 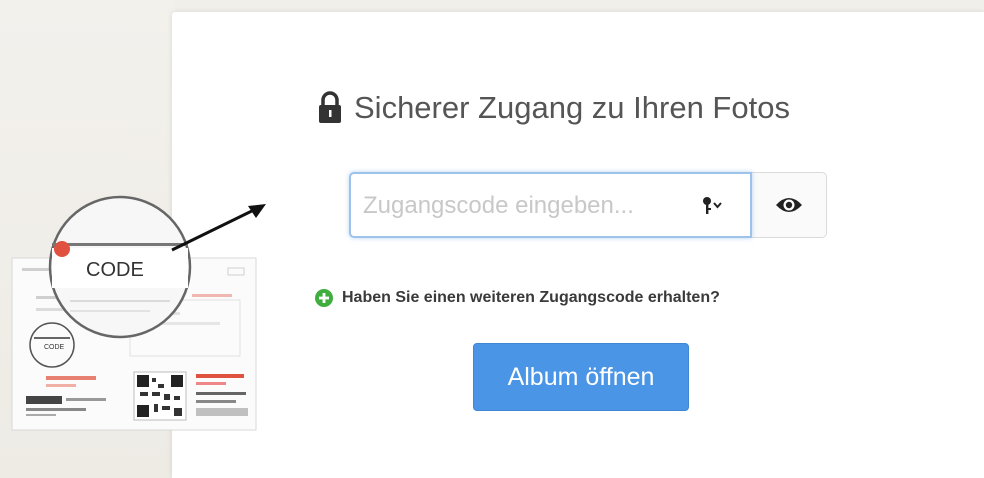 I want to click on small-code-label: CODE, so click(x=54, y=347).